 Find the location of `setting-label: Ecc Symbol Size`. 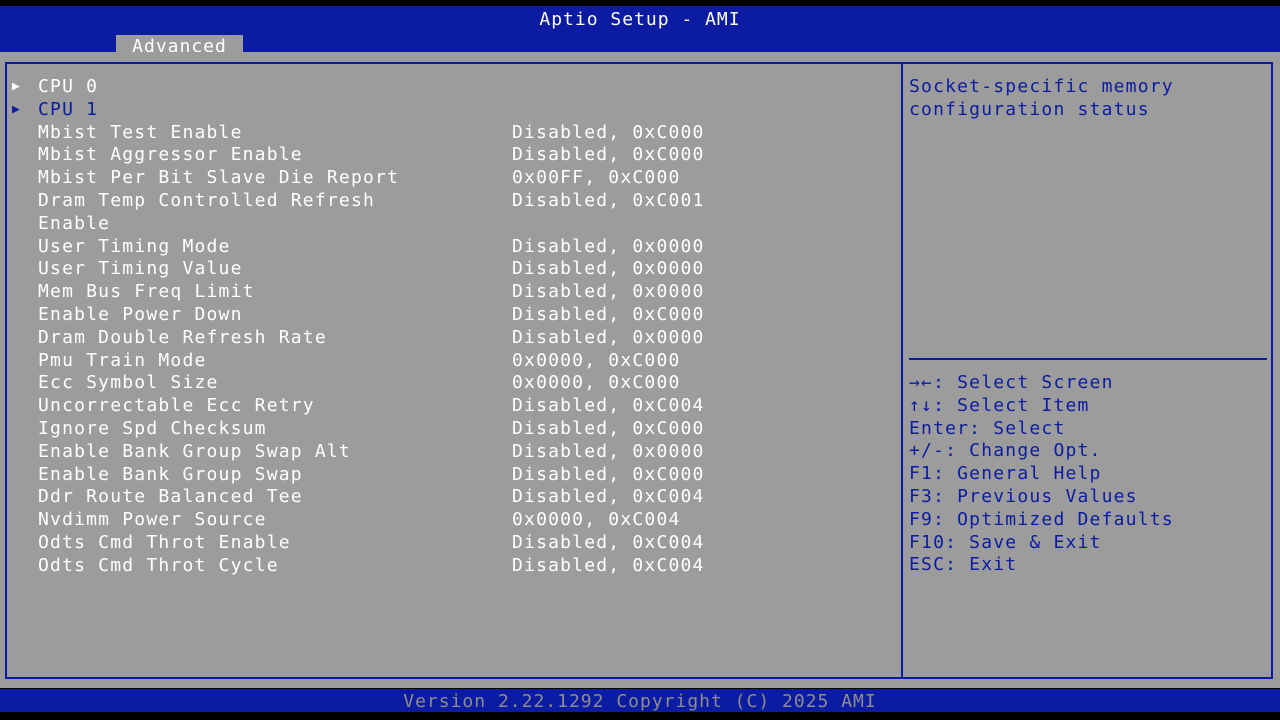

setting-label: Ecc Symbol Size is located at coordinates (128, 383).